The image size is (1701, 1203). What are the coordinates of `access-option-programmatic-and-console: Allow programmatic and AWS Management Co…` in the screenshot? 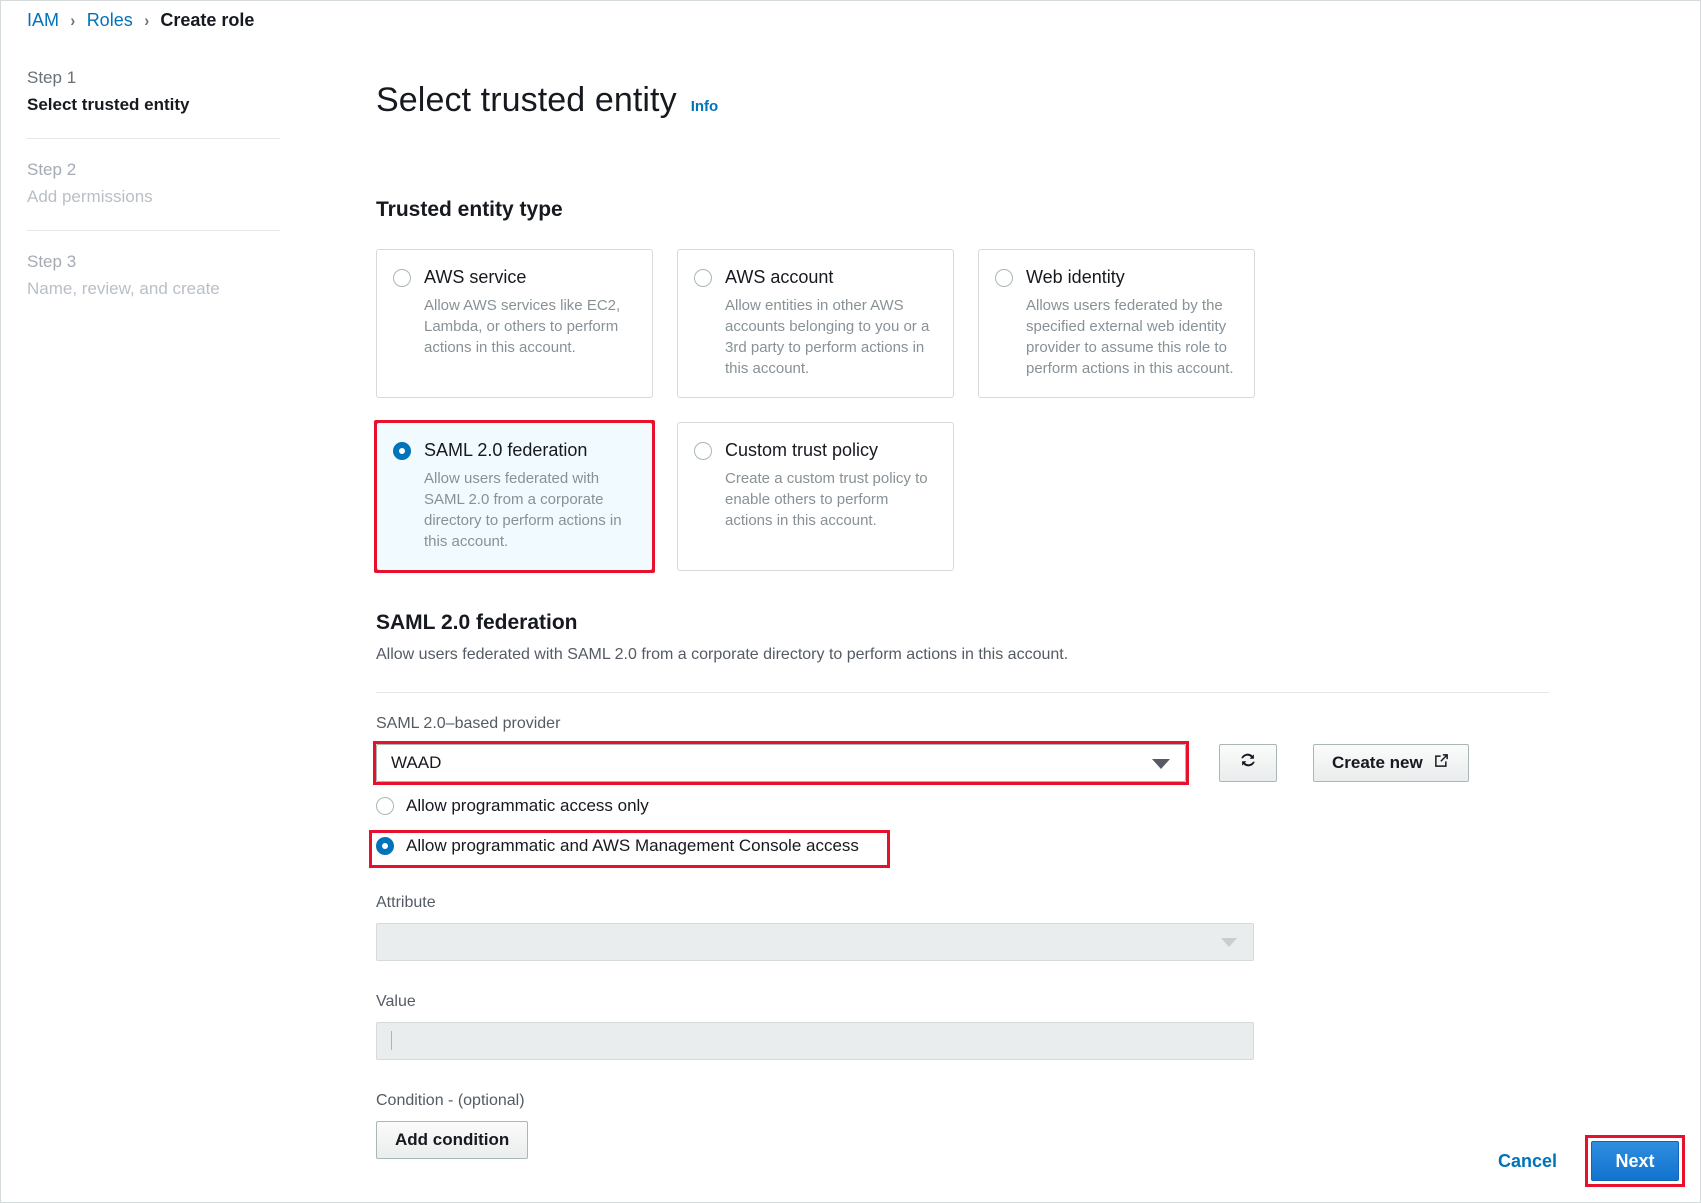 It's located at (959, 848).